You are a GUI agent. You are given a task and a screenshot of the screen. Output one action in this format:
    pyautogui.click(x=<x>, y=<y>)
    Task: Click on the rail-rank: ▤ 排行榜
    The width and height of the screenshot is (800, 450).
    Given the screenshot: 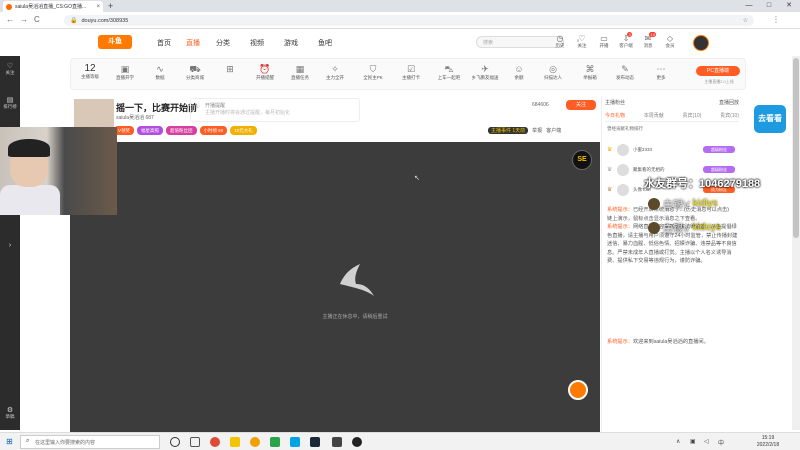 What is the action you would take?
    pyautogui.click(x=10, y=103)
    